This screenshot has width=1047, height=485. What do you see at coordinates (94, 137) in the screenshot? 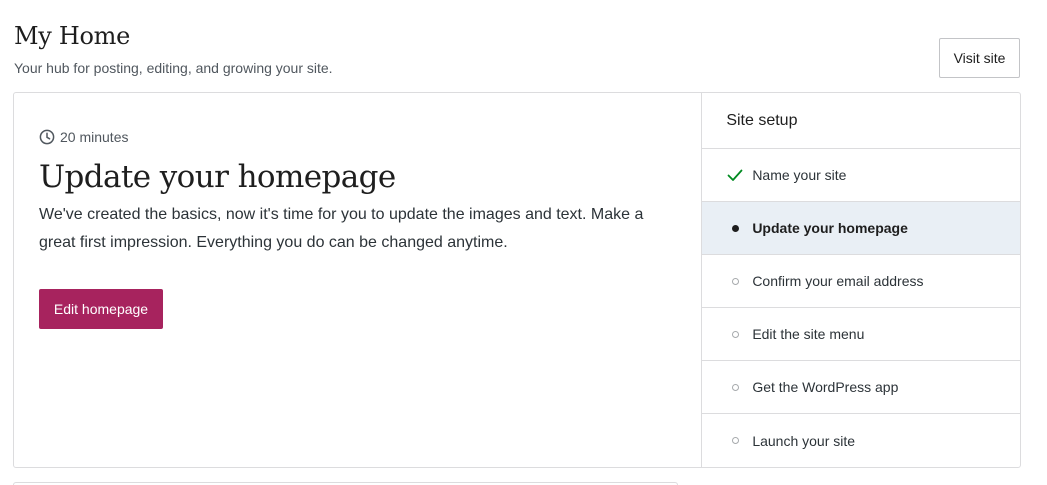
I see `time-estimate-label: 20 minutes` at bounding box center [94, 137].